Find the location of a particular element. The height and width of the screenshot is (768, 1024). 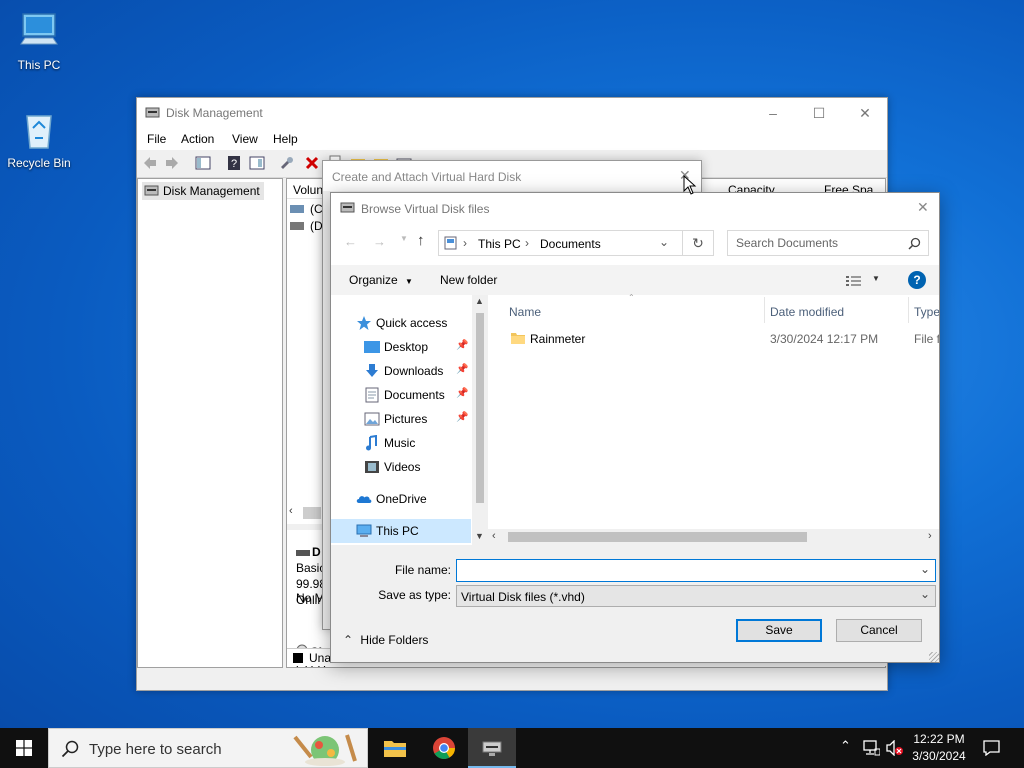

connect-icon is located at coordinates (287, 163).